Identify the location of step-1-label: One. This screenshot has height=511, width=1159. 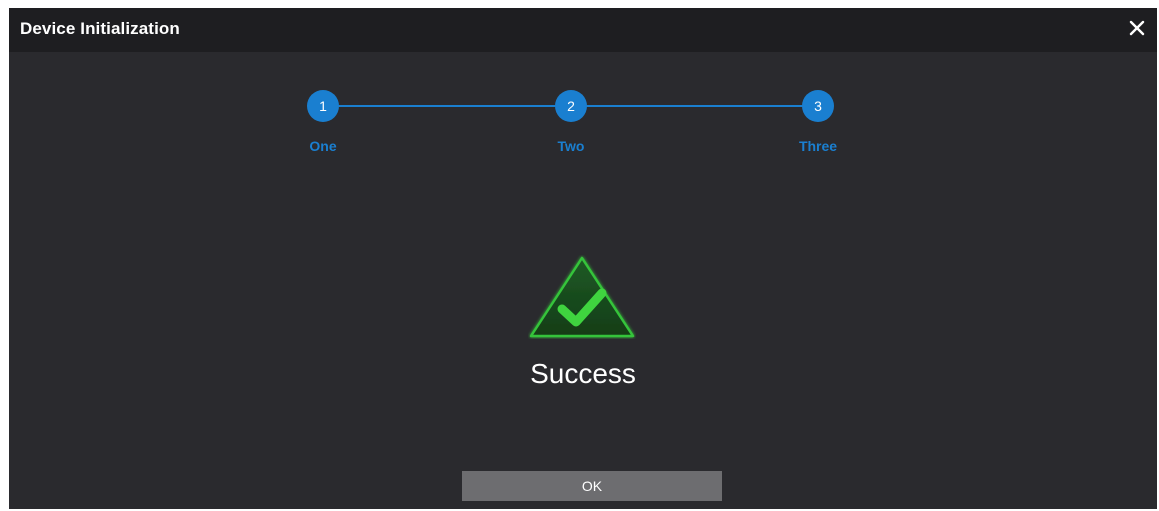
(323, 146).